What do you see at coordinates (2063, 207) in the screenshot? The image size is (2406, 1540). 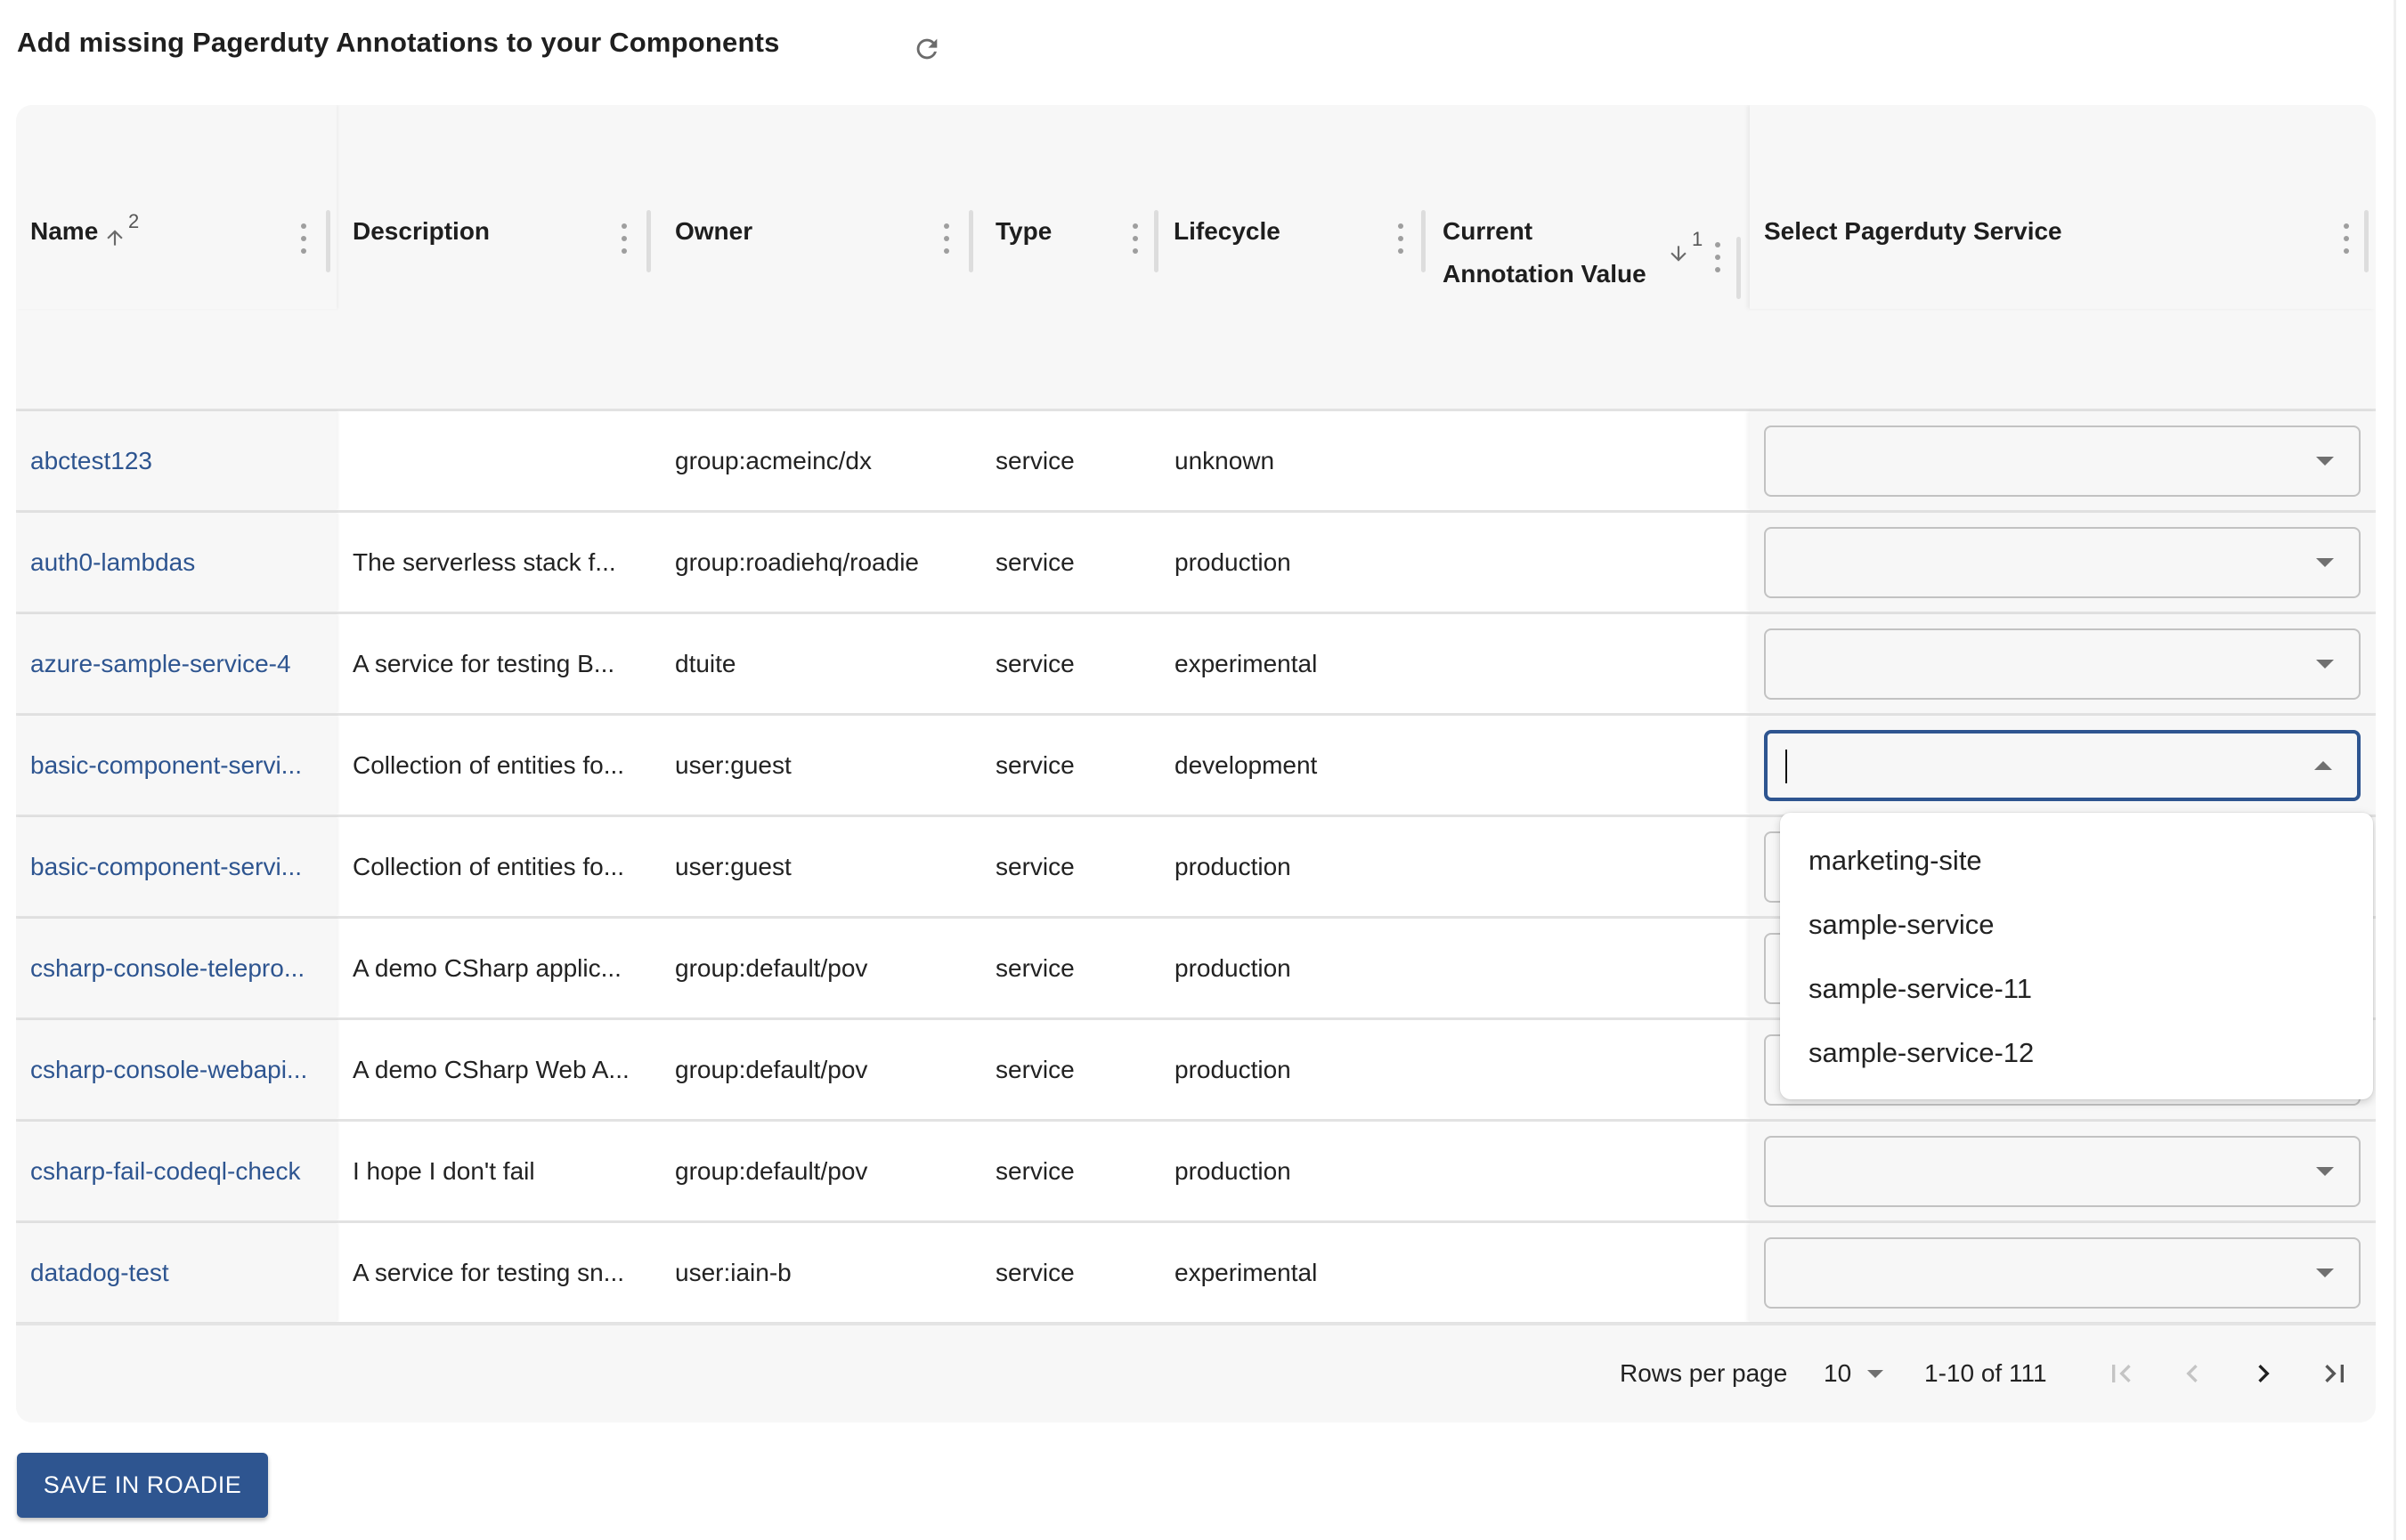 I see `column-header-select-pagerduty-service: Select Pagerduty Service` at bounding box center [2063, 207].